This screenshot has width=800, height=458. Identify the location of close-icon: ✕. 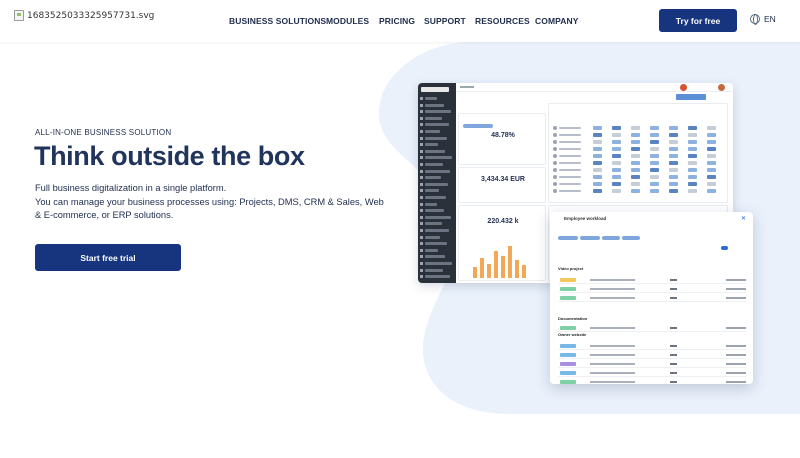
(743, 218).